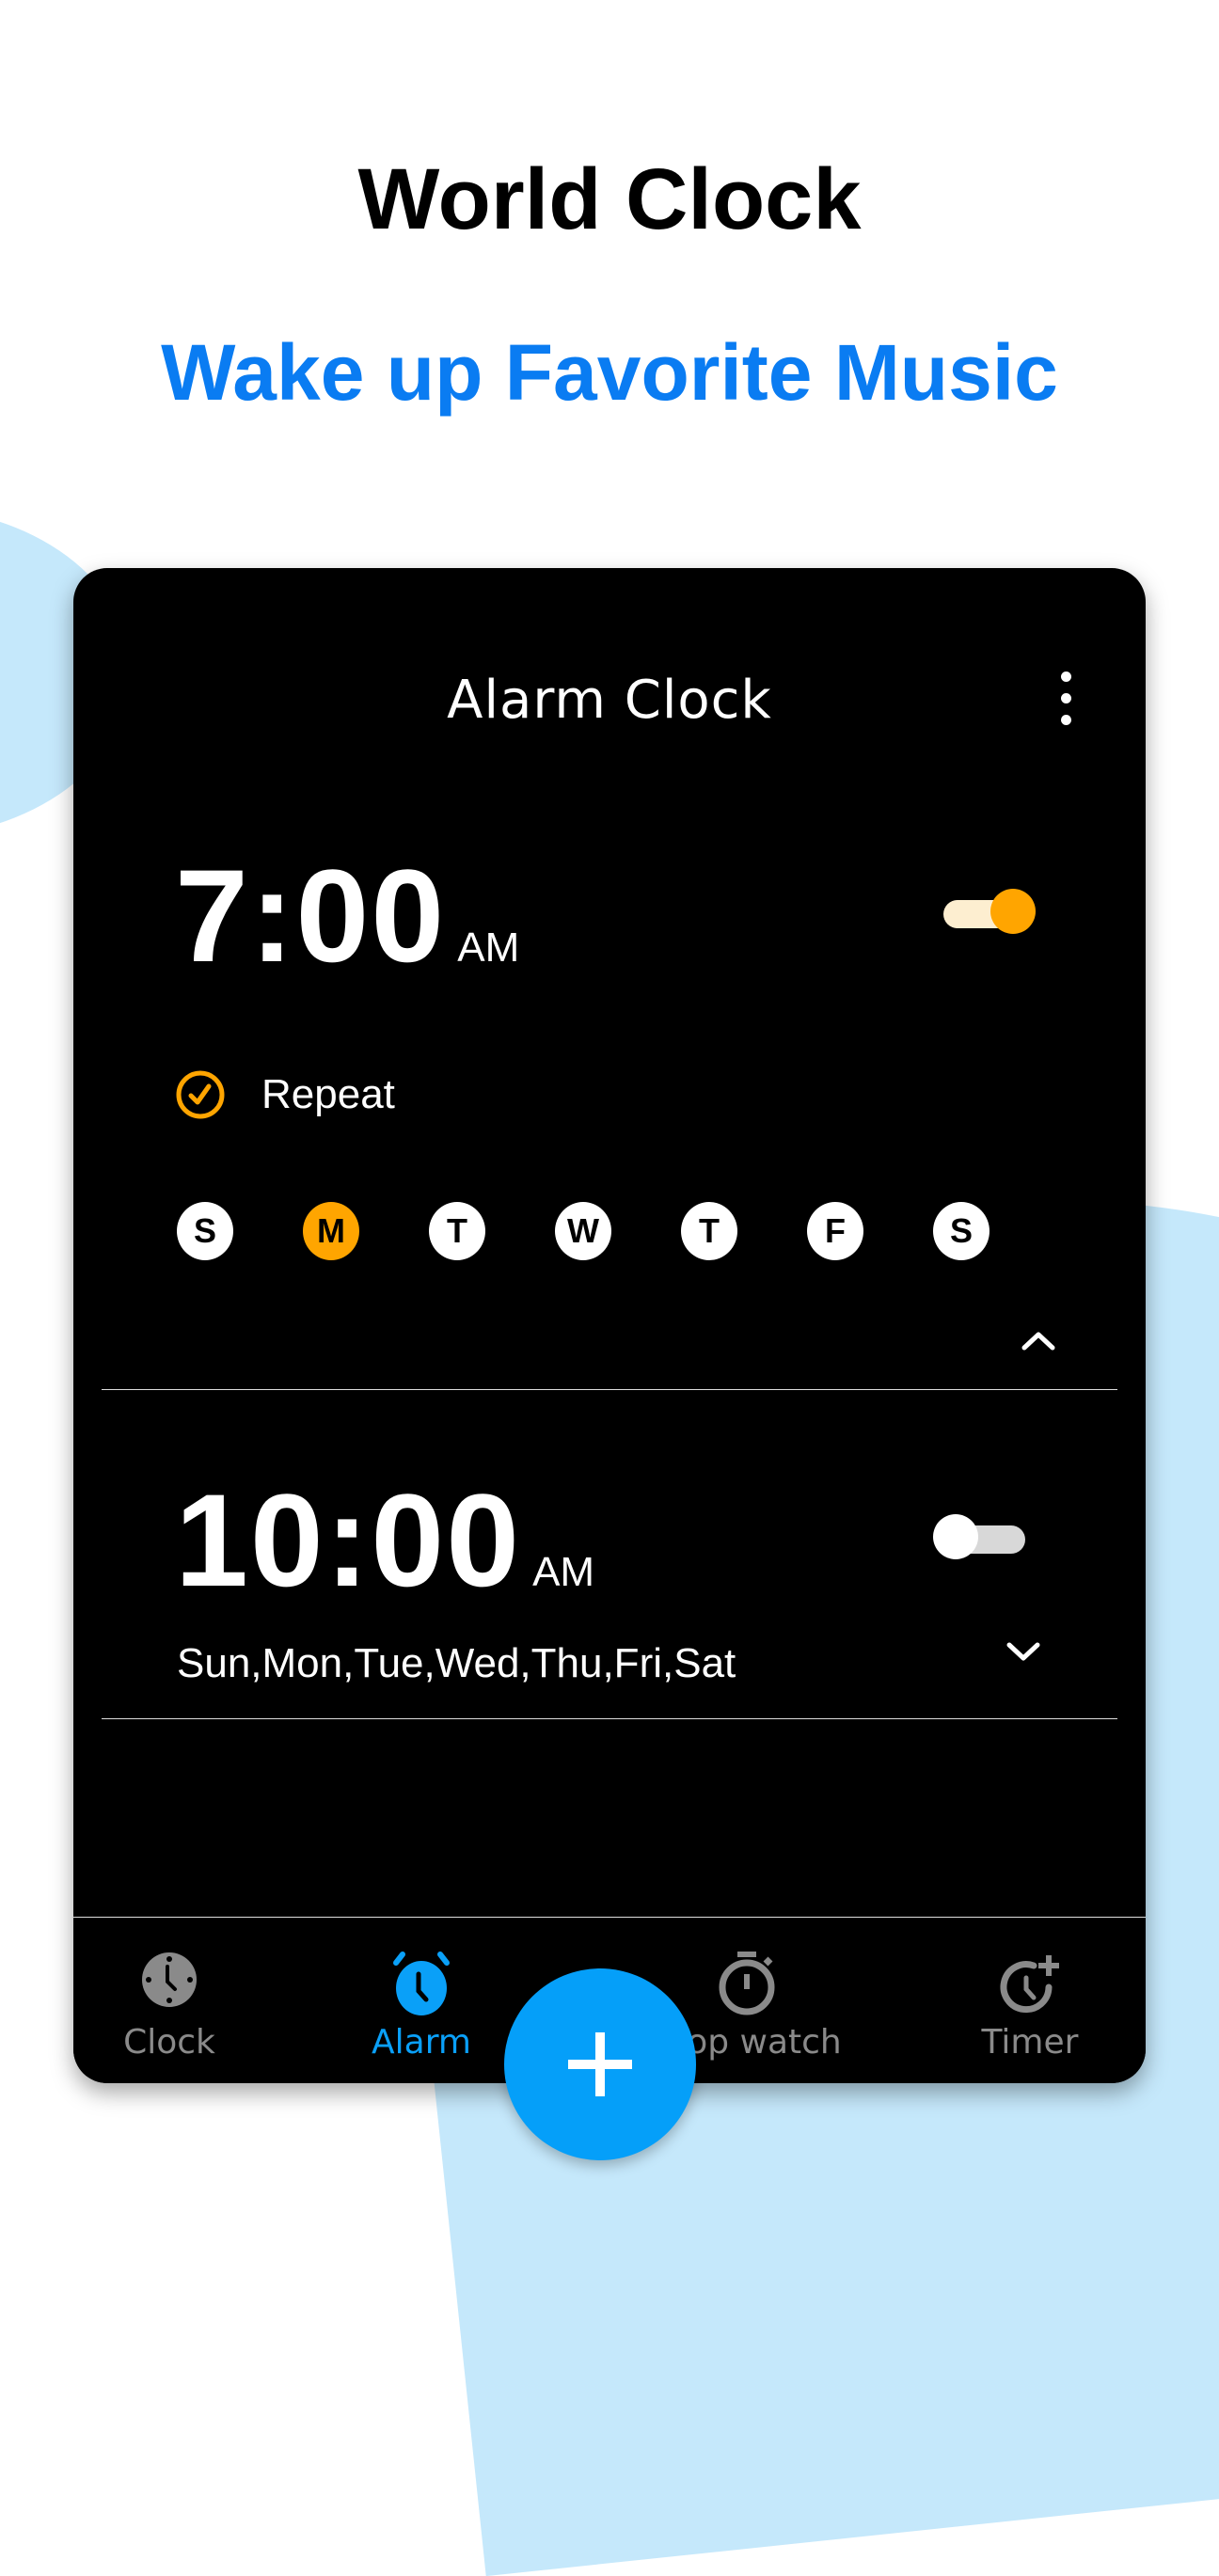 This screenshot has height=2576, width=1219. I want to click on check-circle-icon, so click(200, 1094).